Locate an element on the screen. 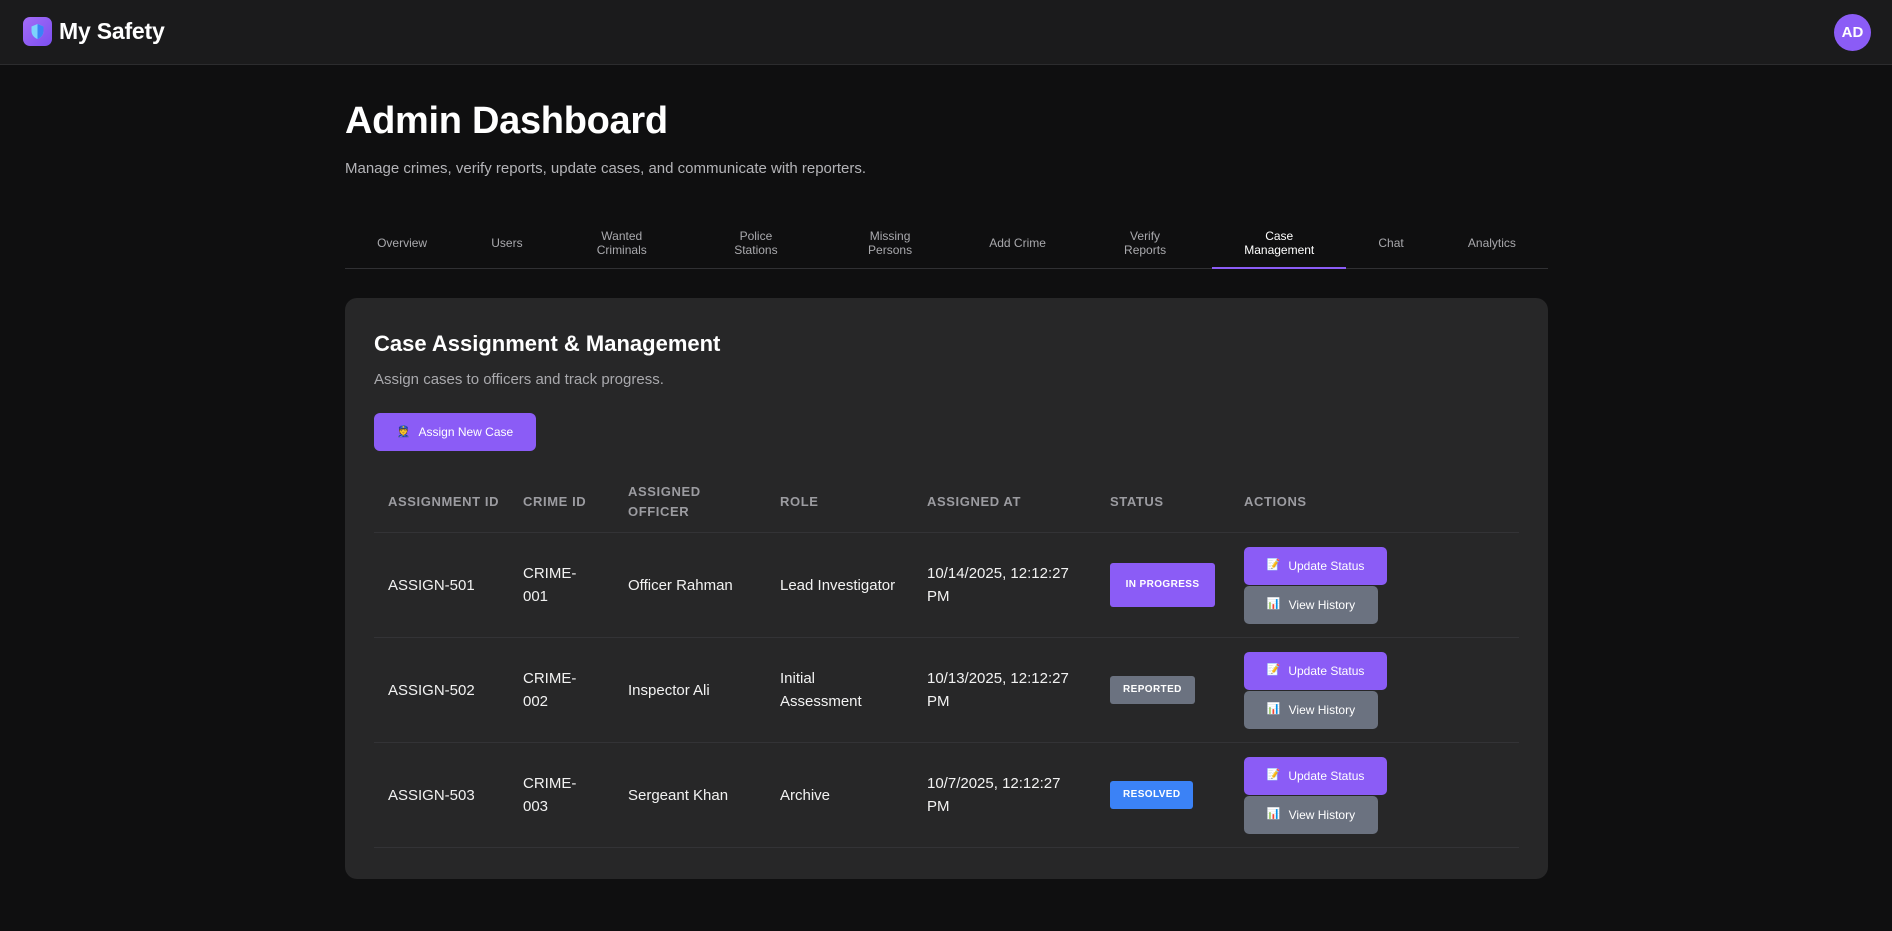  crime-id: CRIME- 003 is located at coordinates (550, 795).